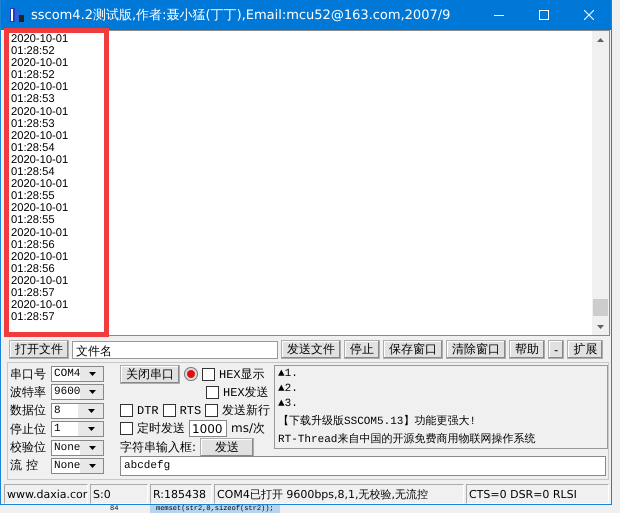 This screenshot has width=620, height=513. I want to click on status-field: CTS=0 DSR=0 RLSI, so click(537, 494).